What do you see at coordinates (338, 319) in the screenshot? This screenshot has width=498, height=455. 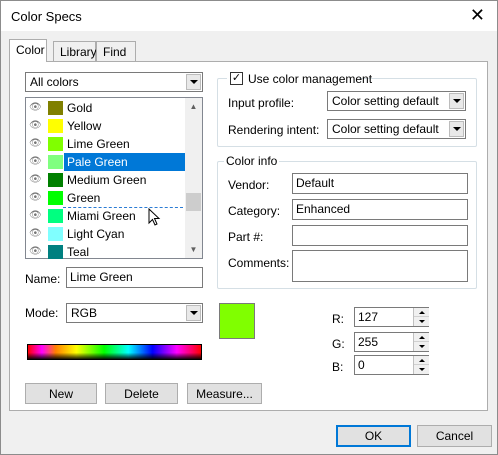 I see `r-label: R:` at bounding box center [338, 319].